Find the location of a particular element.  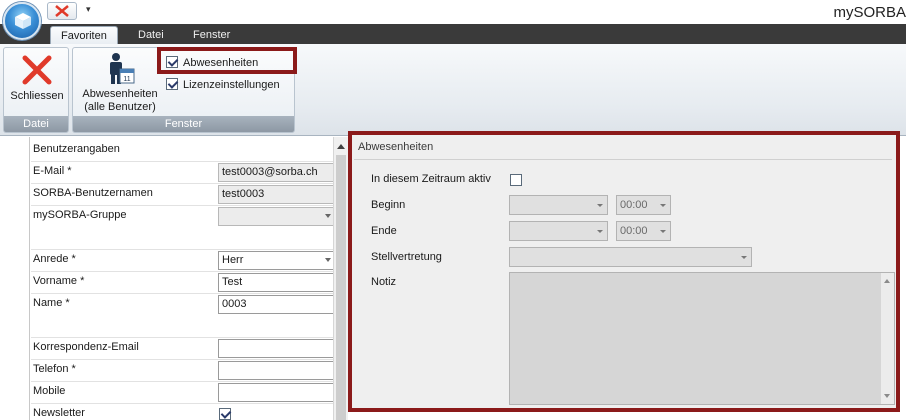

mobile-label: Mobile is located at coordinates (49, 391).